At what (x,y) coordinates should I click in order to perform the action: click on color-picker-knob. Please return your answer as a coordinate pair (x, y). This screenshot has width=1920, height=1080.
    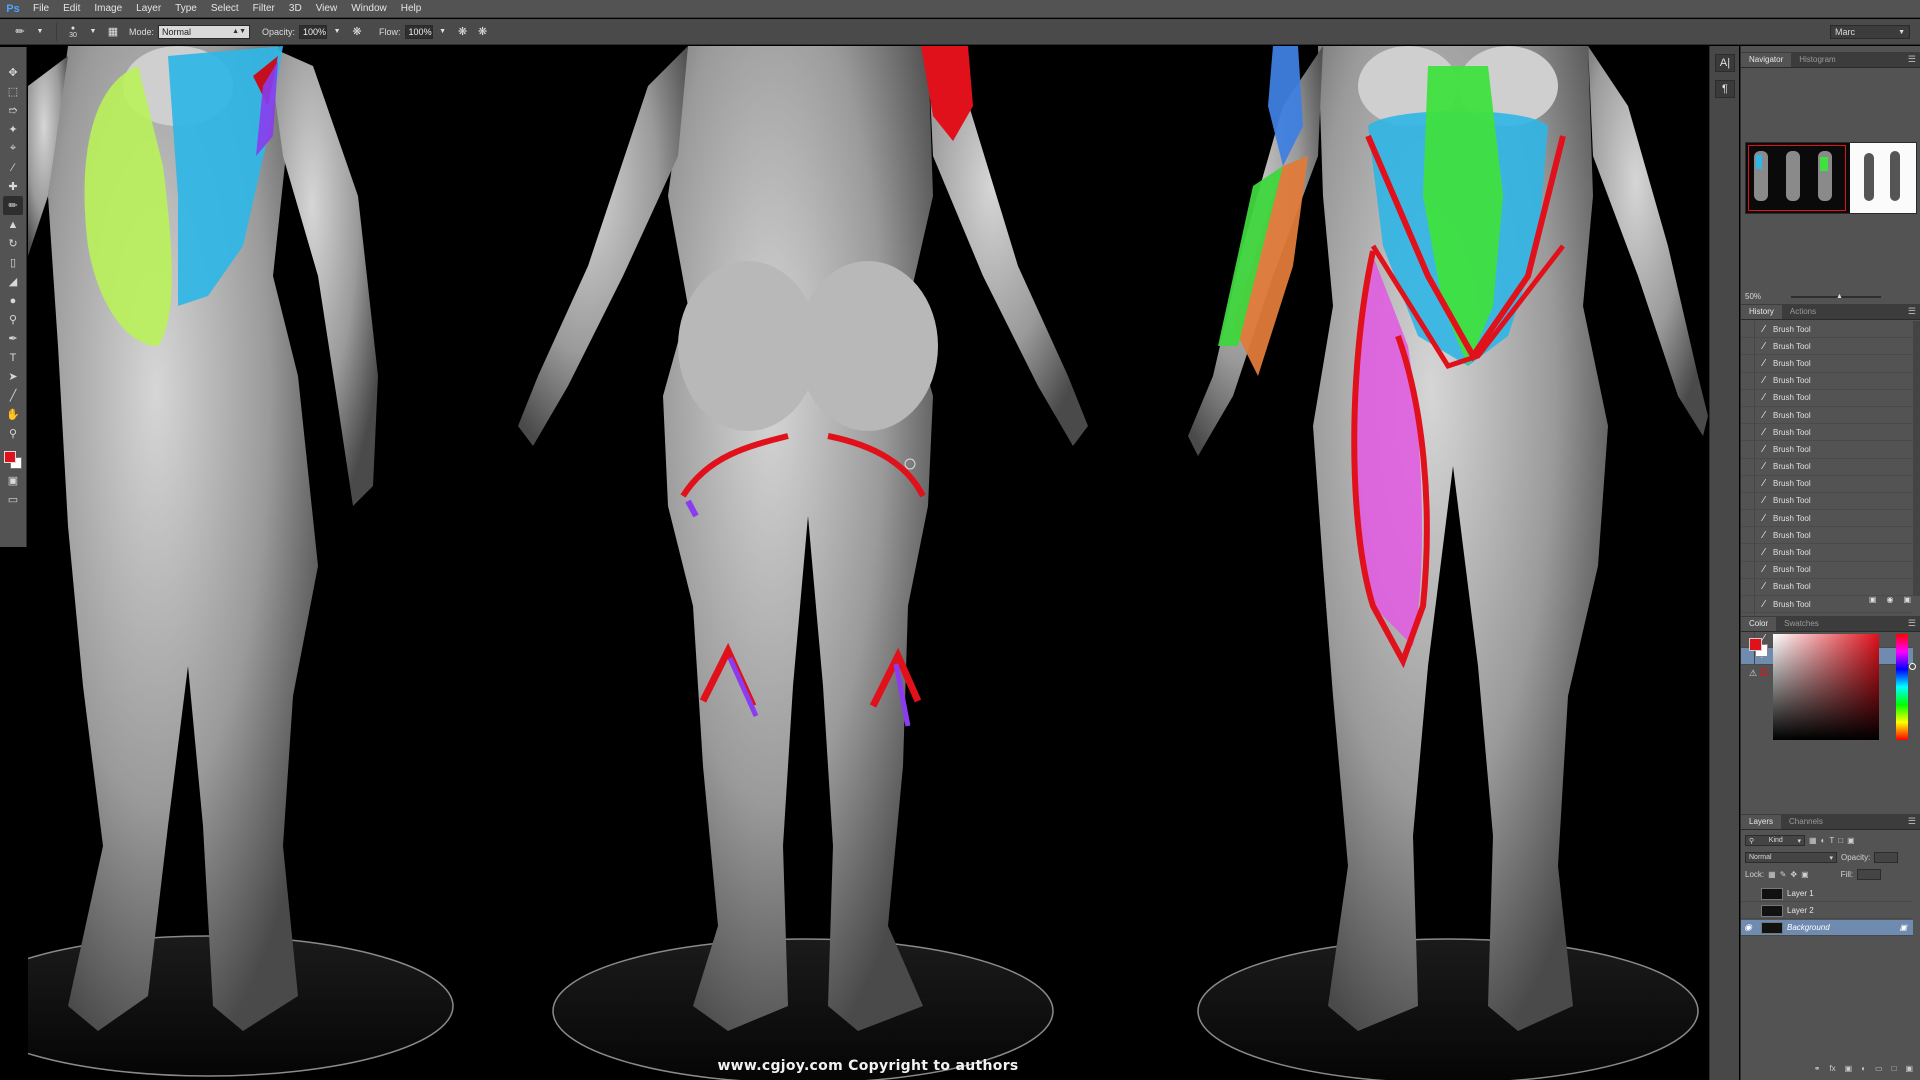
    Looking at the image, I should click on (1912, 666).